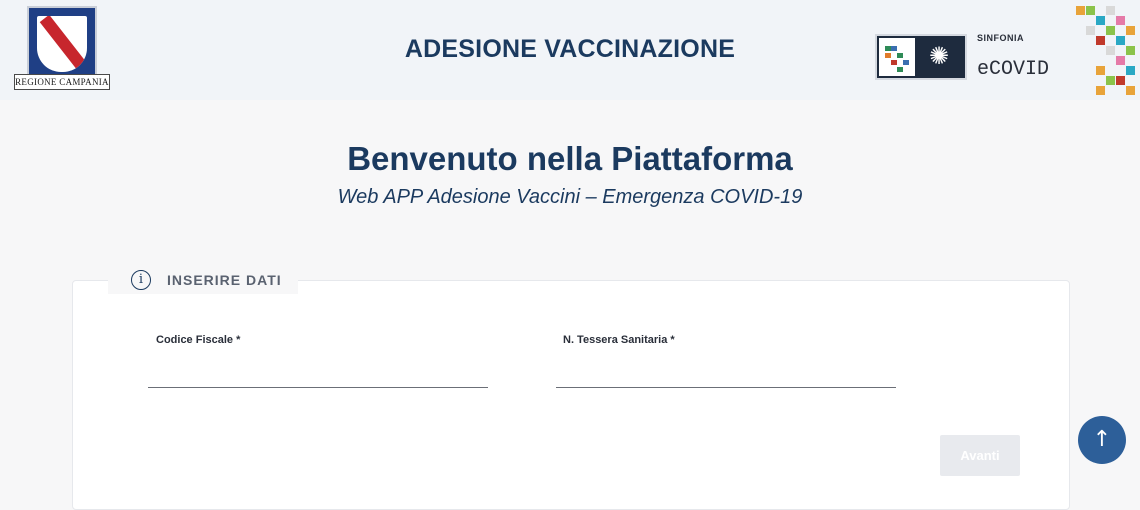 This screenshot has height=510, width=1140. What do you see at coordinates (1013, 69) in the screenshot?
I see `partner-name: eCOVID` at bounding box center [1013, 69].